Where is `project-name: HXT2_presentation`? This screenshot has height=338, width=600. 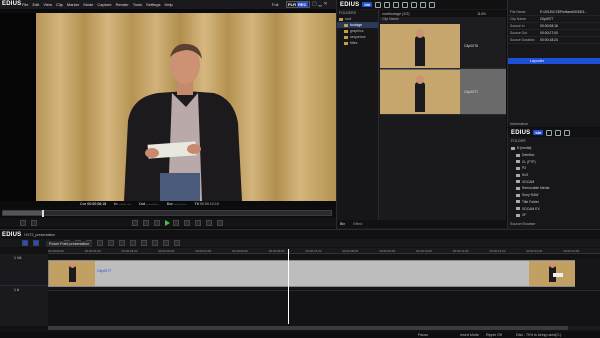
project-name: HXT2_presentation is located at coordinates (40, 234).